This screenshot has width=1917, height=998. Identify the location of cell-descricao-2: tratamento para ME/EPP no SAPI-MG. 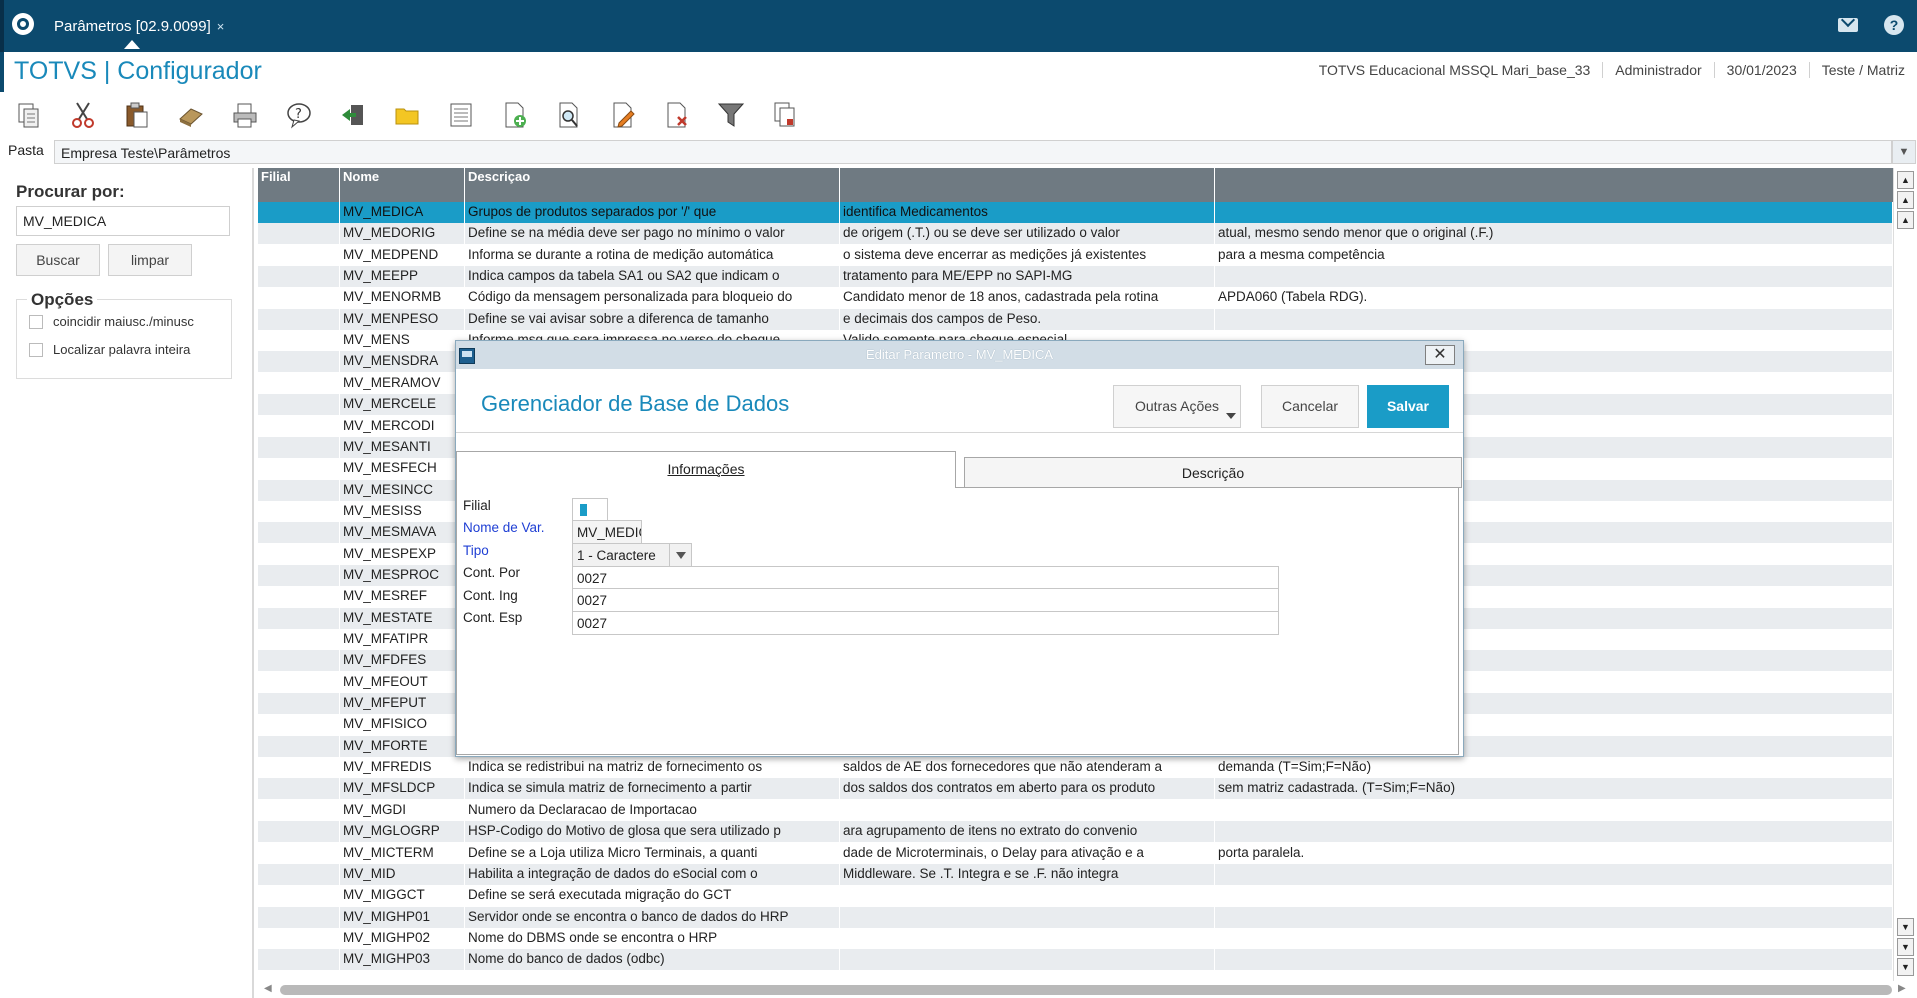
(1027, 277).